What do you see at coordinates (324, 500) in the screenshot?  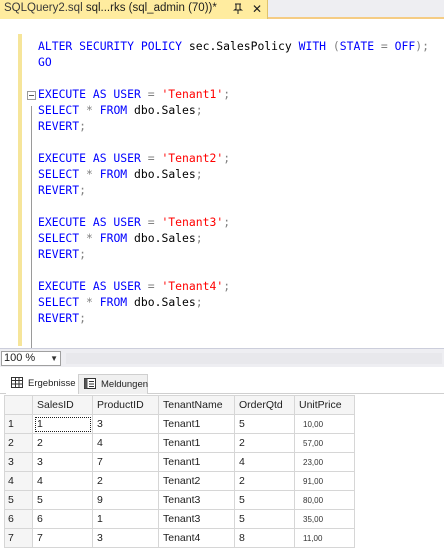 I see `grid-cell: 80,00` at bounding box center [324, 500].